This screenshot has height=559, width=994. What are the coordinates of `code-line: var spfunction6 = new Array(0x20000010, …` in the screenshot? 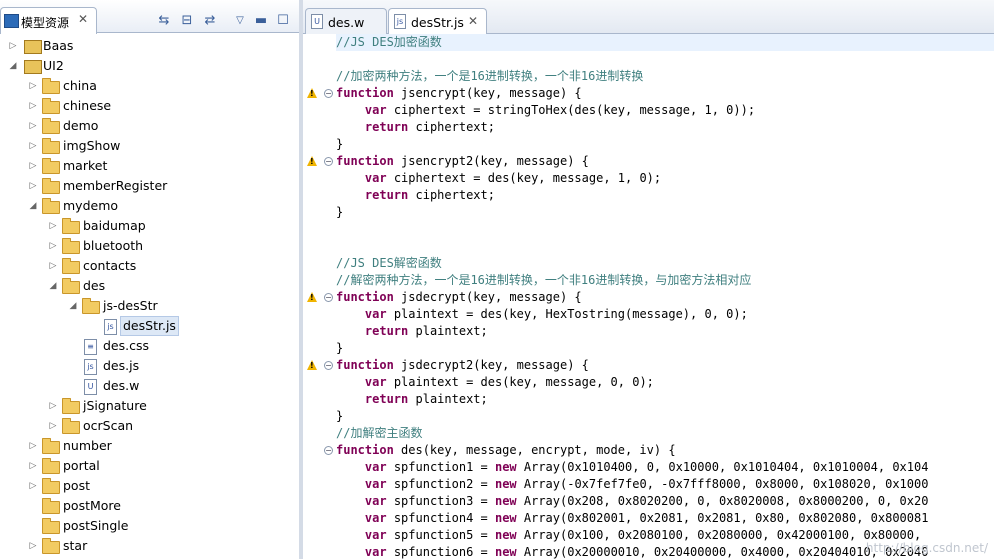 It's located at (646, 552).